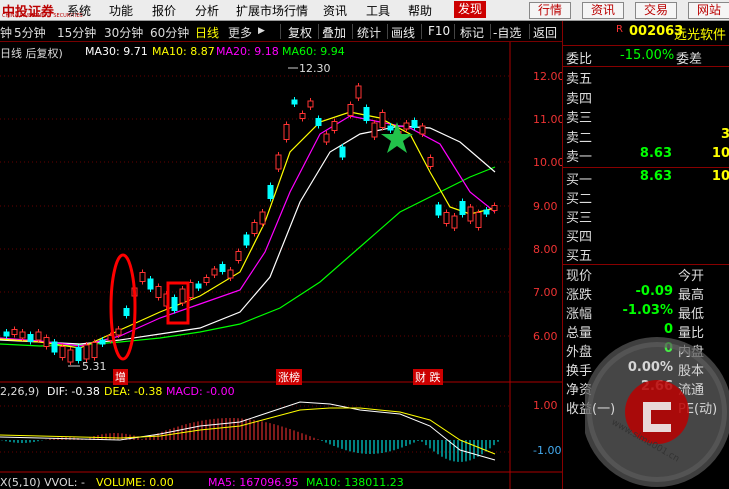  Describe the element at coordinates (545, 32) in the screenshot. I see `tool-back: 返回` at that location.